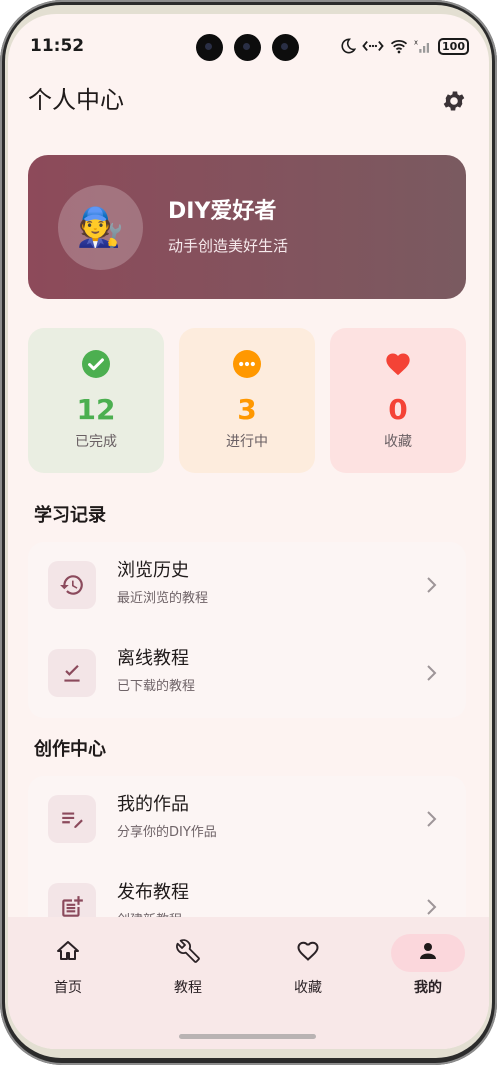  I want to click on stat-completed: 12 已完成, so click(96, 400).